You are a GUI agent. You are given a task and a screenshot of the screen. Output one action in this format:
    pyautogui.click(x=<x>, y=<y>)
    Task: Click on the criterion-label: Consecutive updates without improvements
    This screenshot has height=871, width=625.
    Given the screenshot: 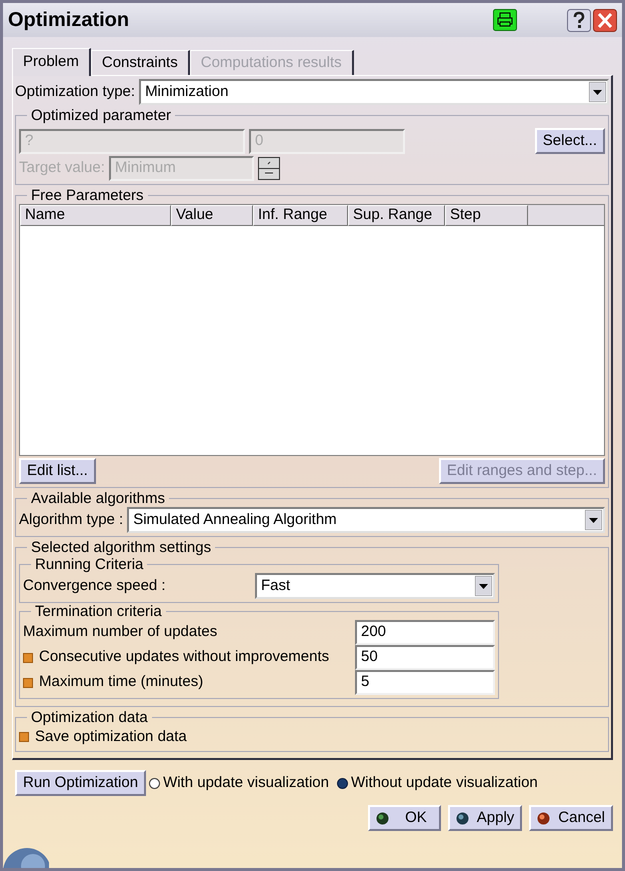 What is the action you would take?
    pyautogui.click(x=184, y=657)
    